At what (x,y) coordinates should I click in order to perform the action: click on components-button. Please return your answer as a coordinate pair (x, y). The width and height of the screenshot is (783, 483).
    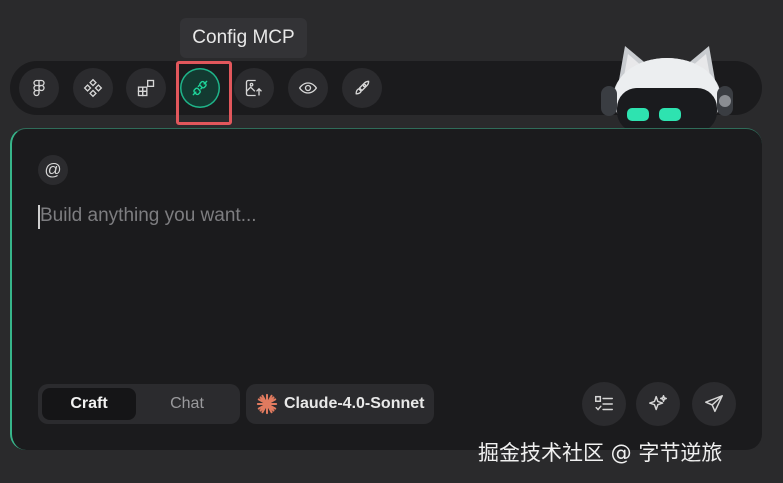
    Looking at the image, I should click on (93, 88).